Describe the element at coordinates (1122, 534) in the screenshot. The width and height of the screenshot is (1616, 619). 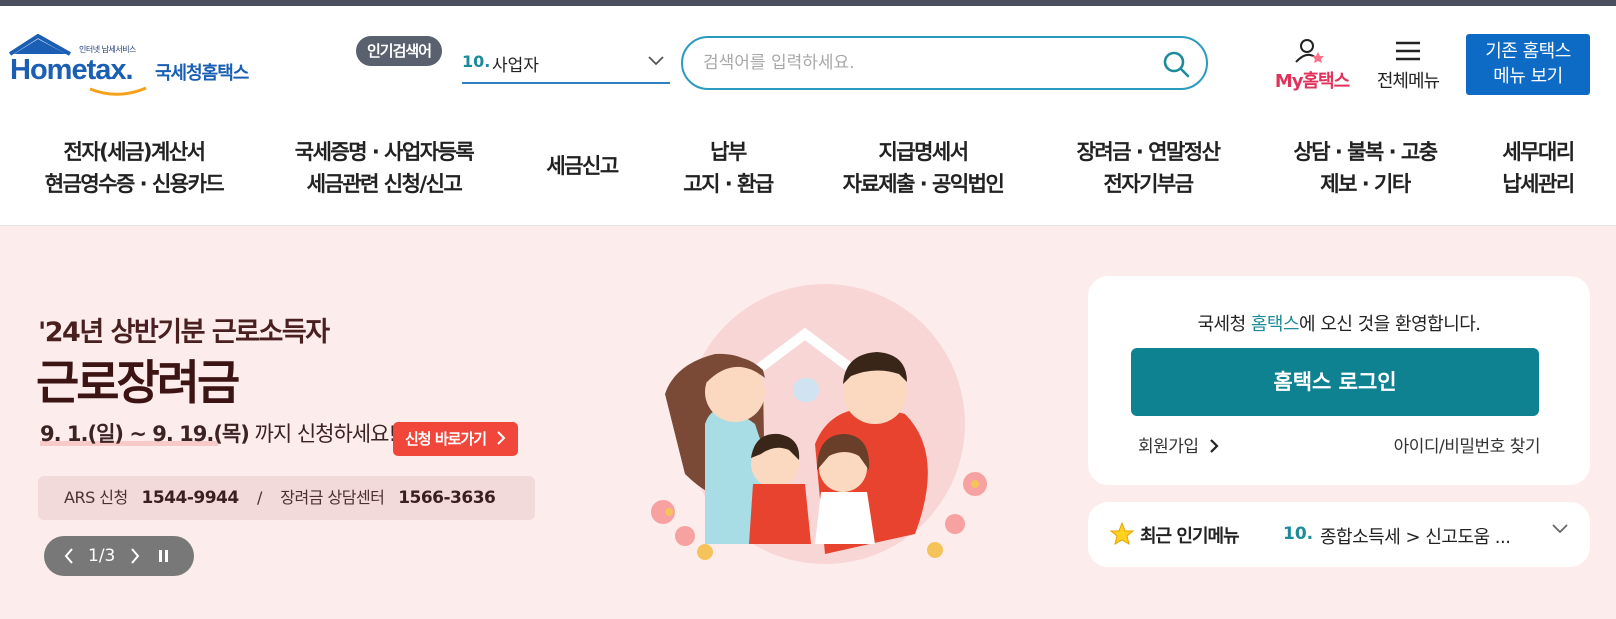
I see `star-icon` at that location.